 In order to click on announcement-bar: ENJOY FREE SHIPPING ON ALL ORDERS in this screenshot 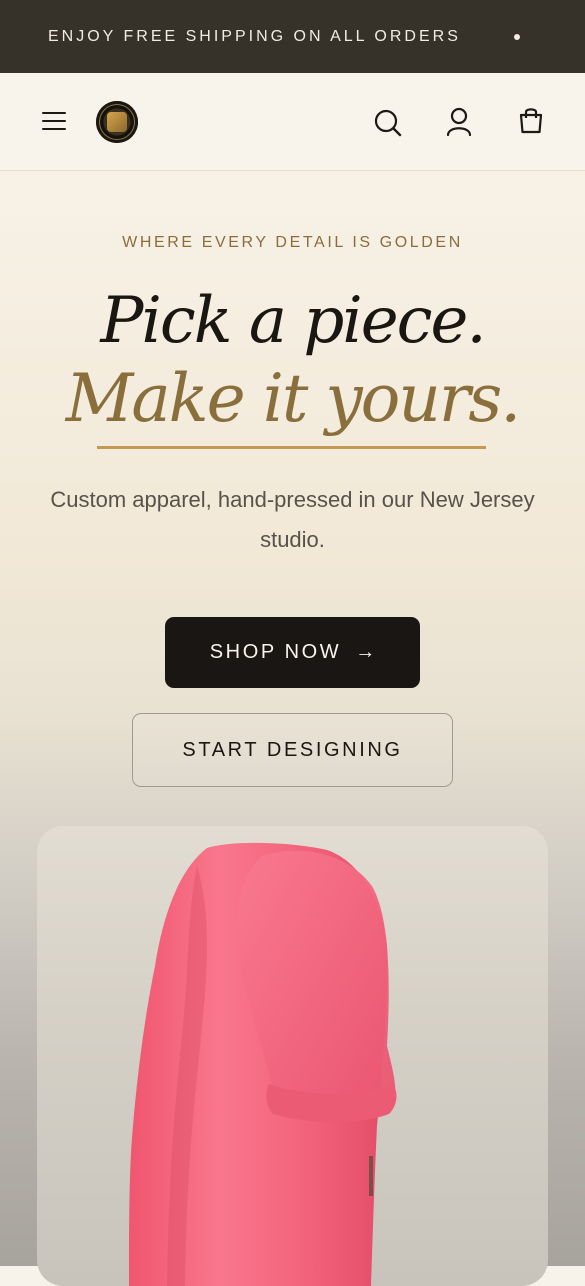, I will do `click(292, 36)`.